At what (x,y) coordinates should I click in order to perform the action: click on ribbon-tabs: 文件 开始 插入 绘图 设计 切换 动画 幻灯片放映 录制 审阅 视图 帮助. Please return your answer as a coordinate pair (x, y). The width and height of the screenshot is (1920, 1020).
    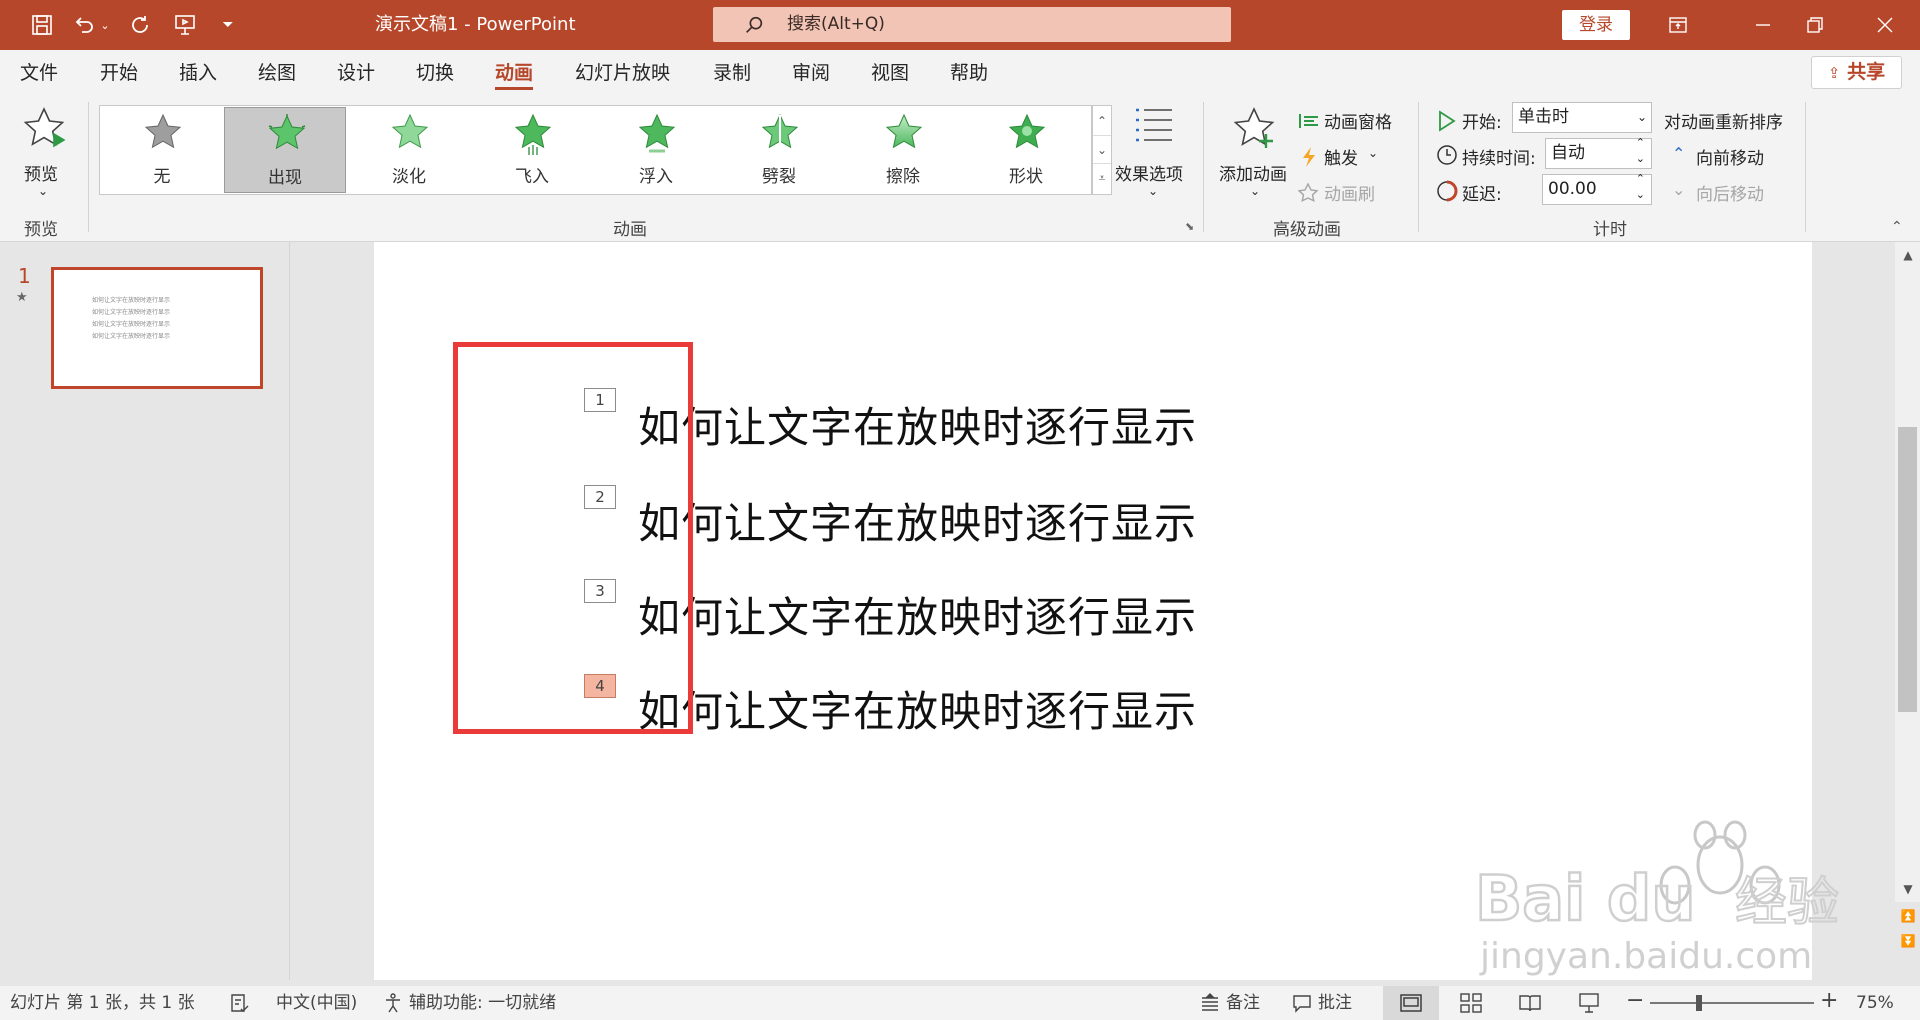
    Looking at the image, I should click on (960, 73).